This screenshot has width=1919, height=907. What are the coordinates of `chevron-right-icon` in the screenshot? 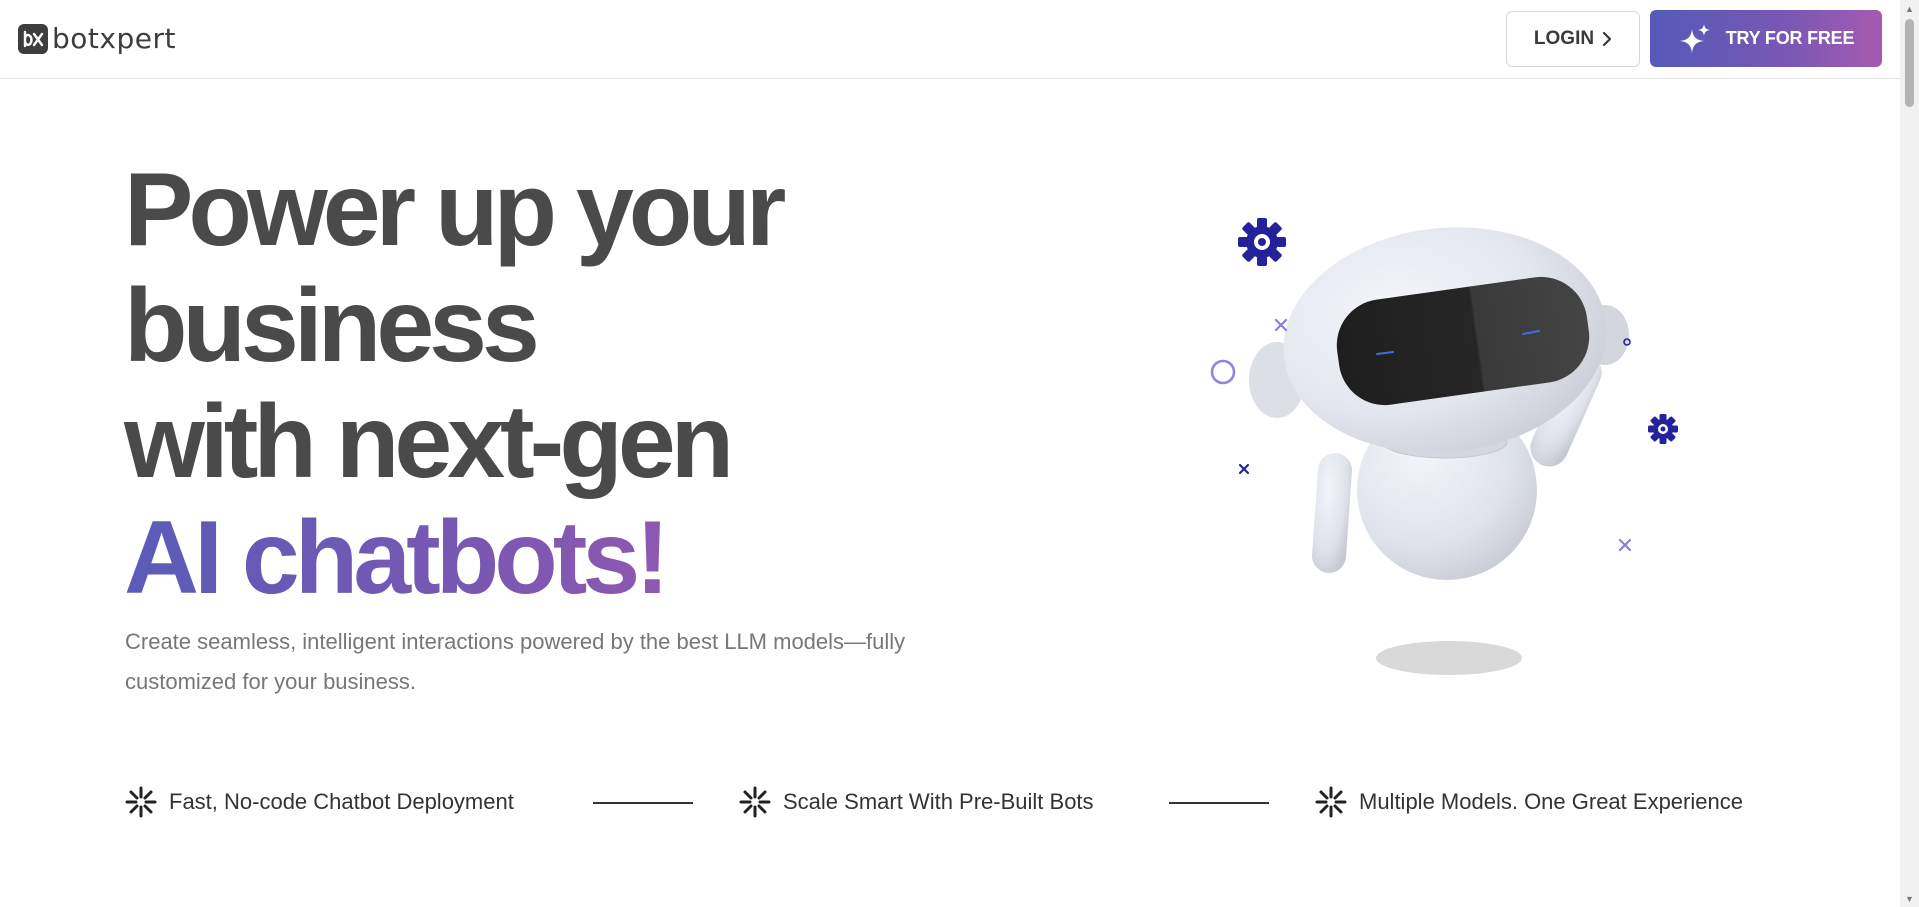 It's located at (1607, 39).